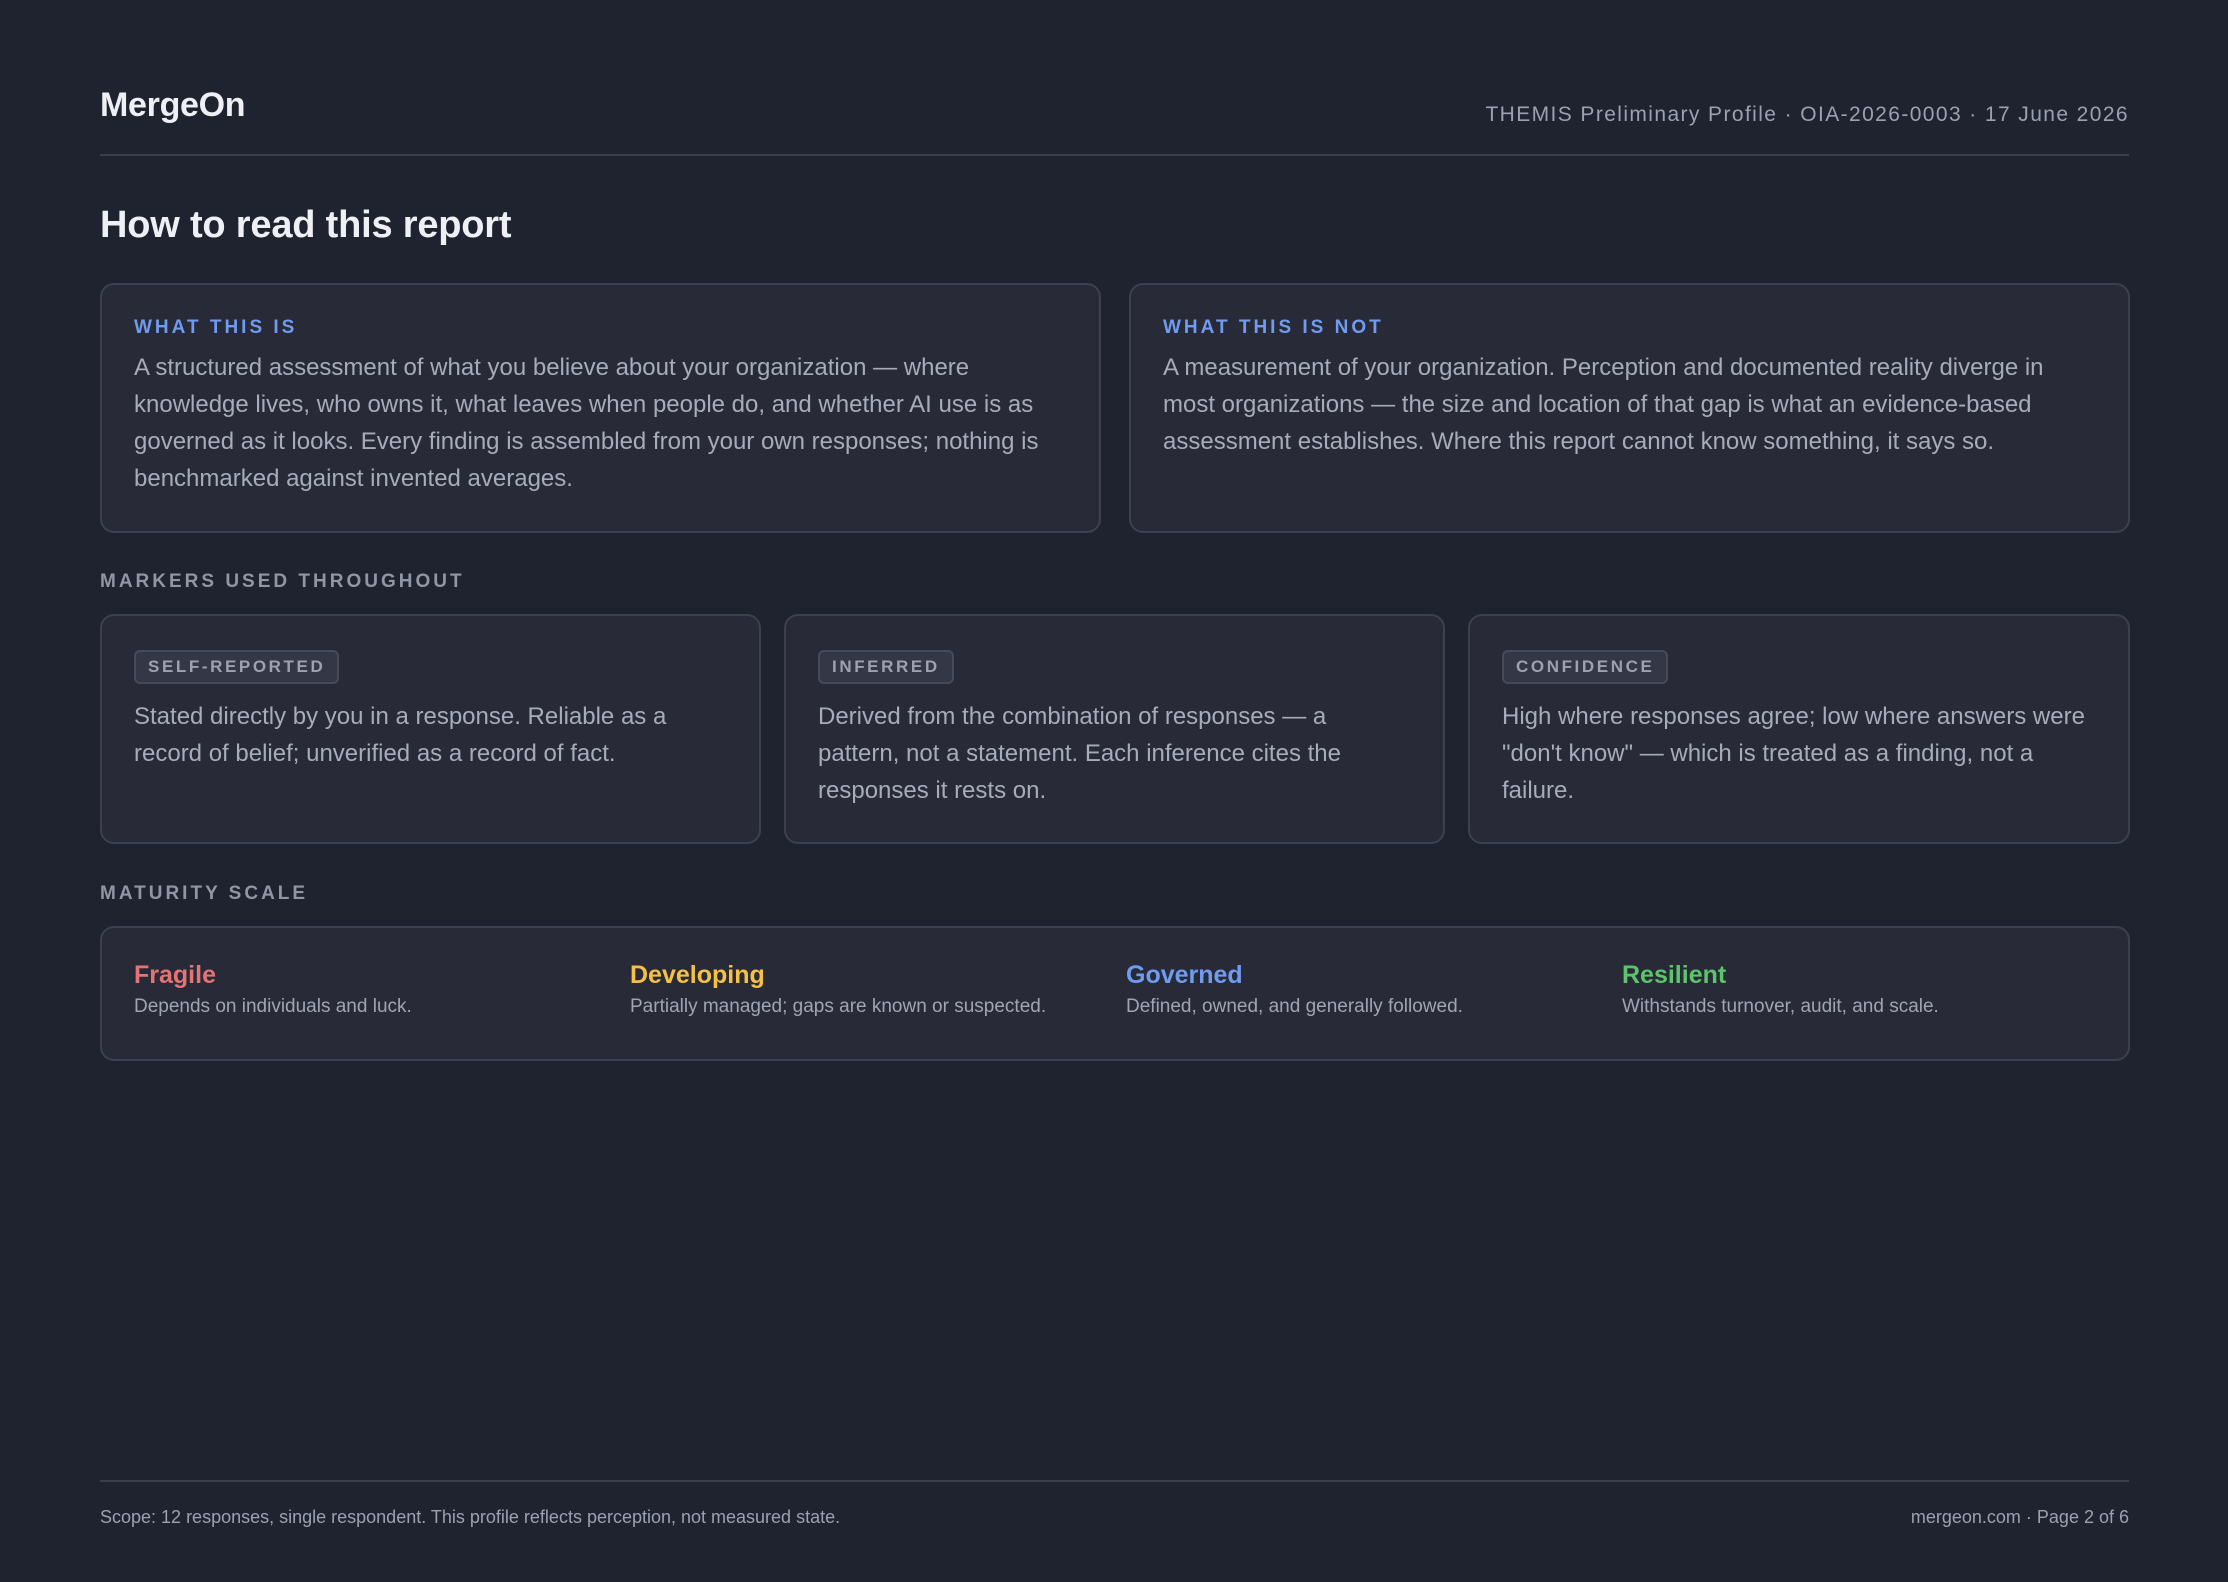 This screenshot has height=1582, width=2228. What do you see at coordinates (273, 989) in the screenshot?
I see `maturity-level-fragile: Fragile Depends on individuals and luck.` at bounding box center [273, 989].